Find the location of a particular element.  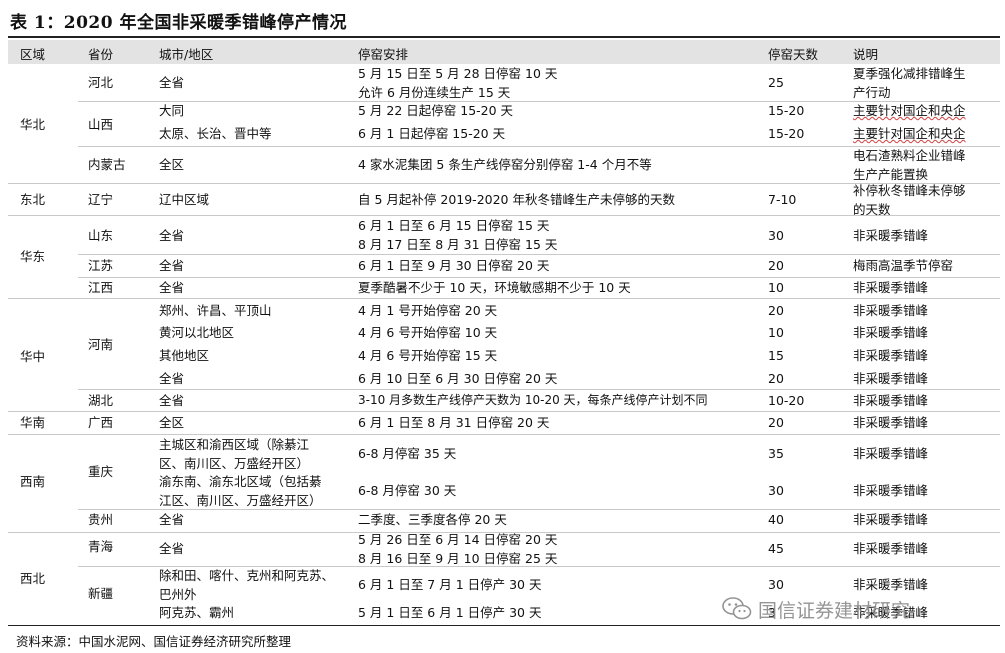

plan-cell: 6 月 1 日至 8 月 31 日停窑 20 天 is located at coordinates (454, 422).